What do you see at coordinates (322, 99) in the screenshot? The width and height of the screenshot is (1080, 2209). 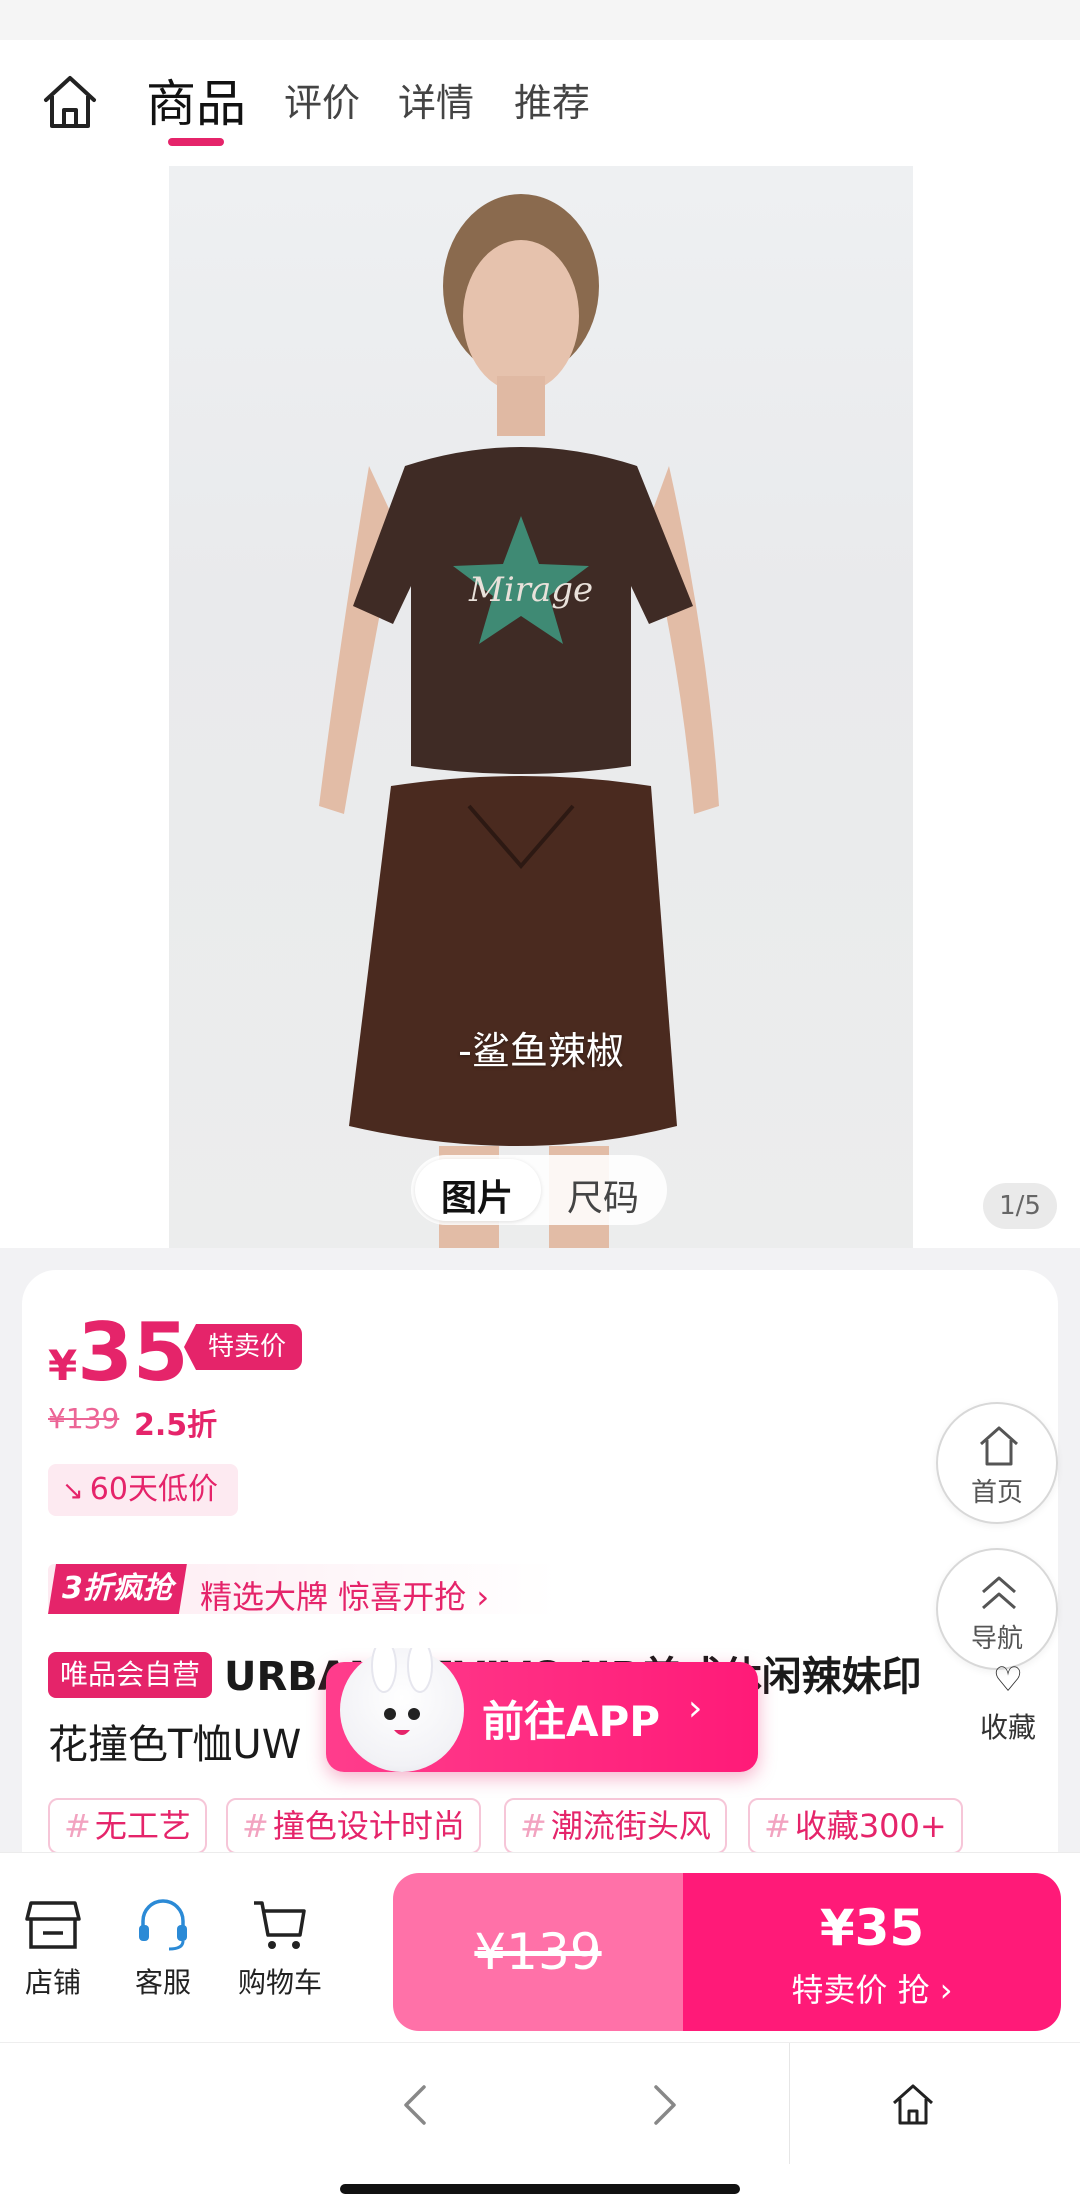 I see `tab-reviews: 评价` at bounding box center [322, 99].